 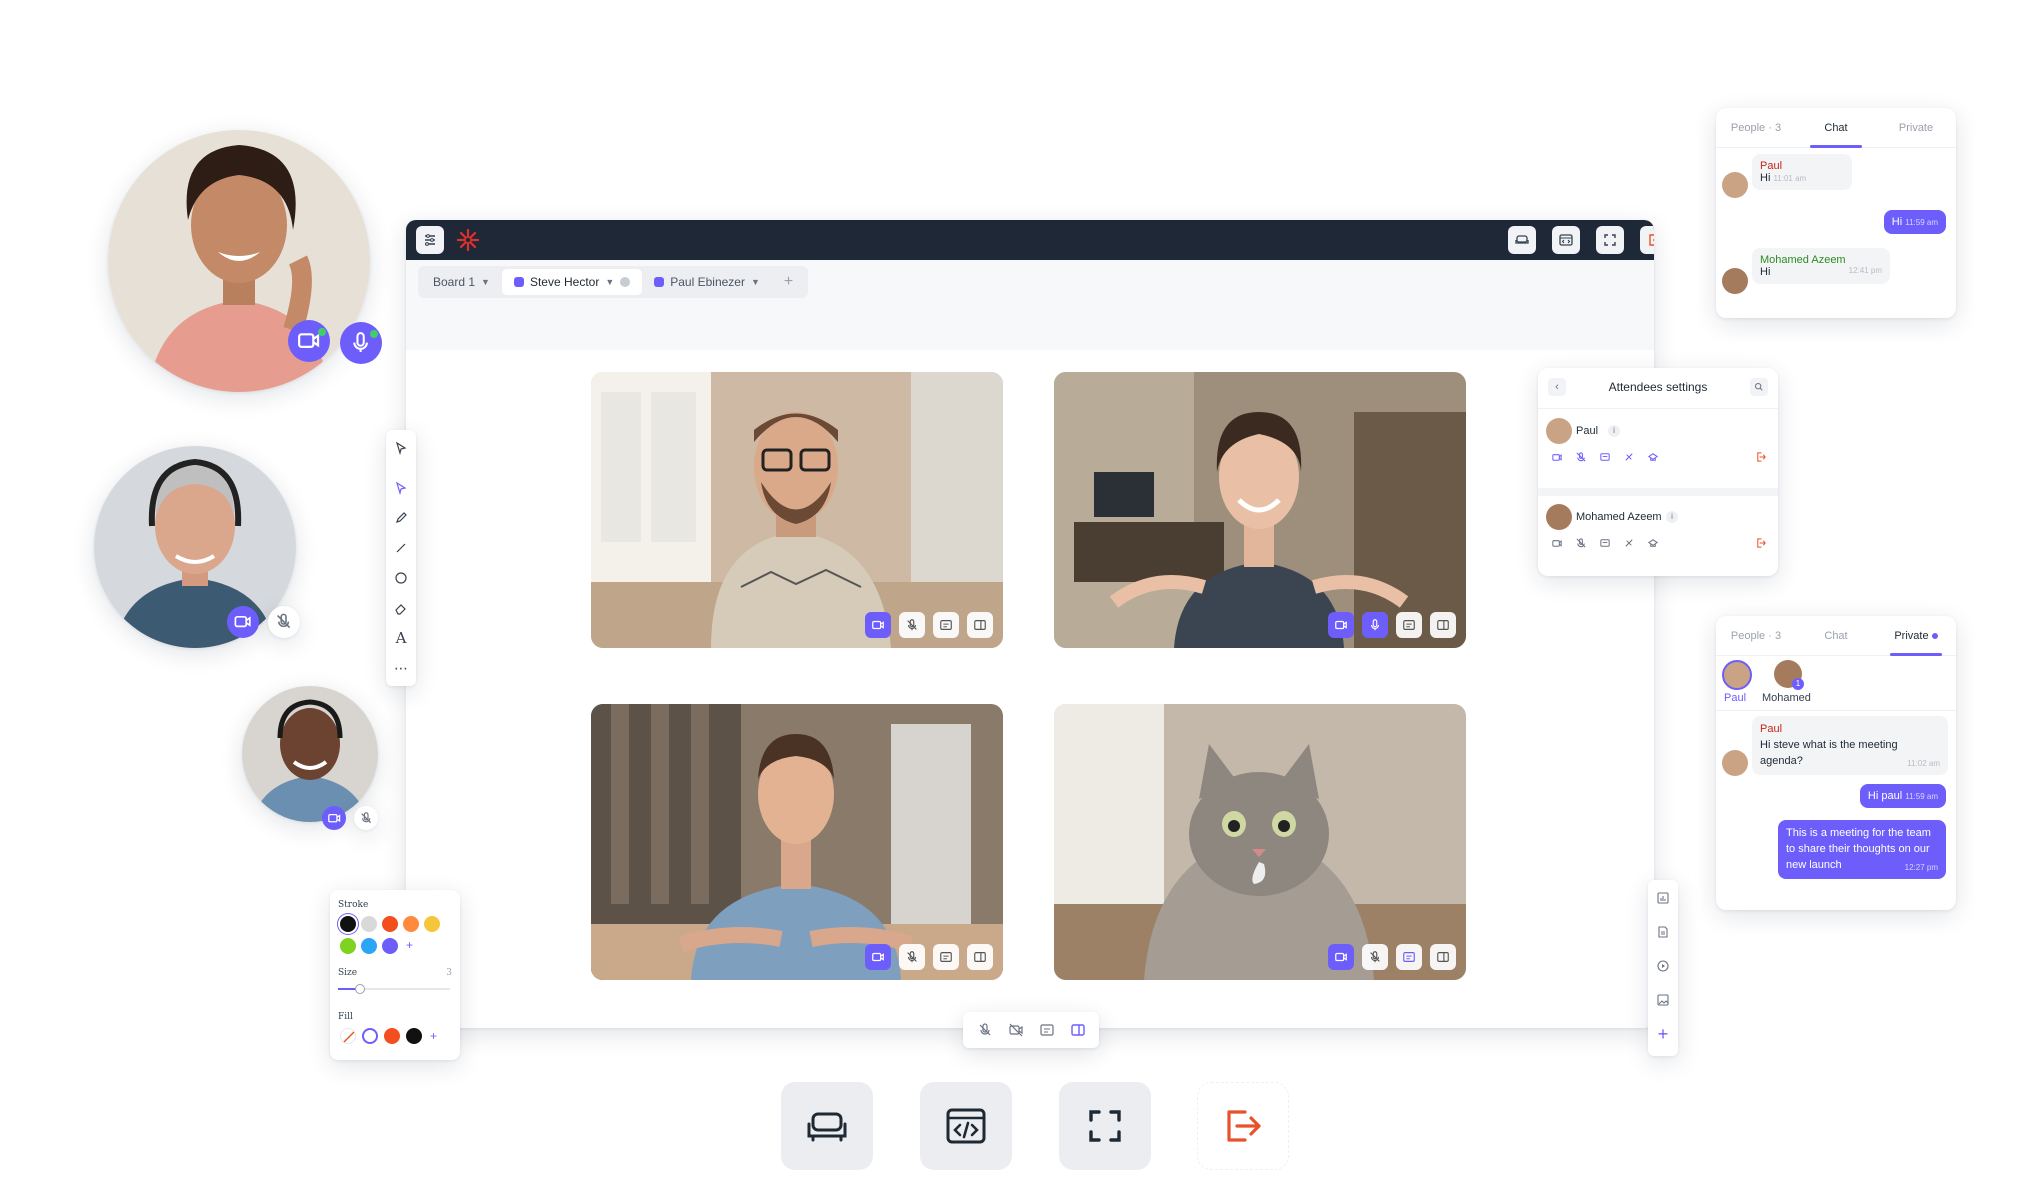 I want to click on video-off-button, so click(x=1016, y=1030).